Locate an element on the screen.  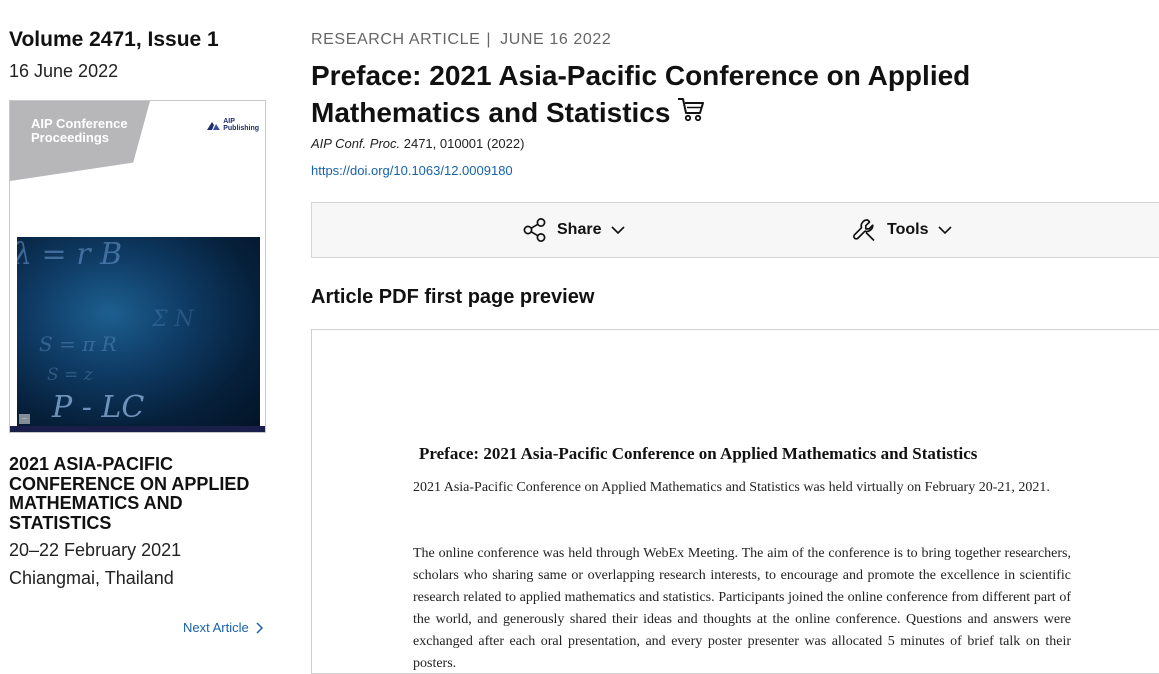
wrench-icon is located at coordinates (864, 230).